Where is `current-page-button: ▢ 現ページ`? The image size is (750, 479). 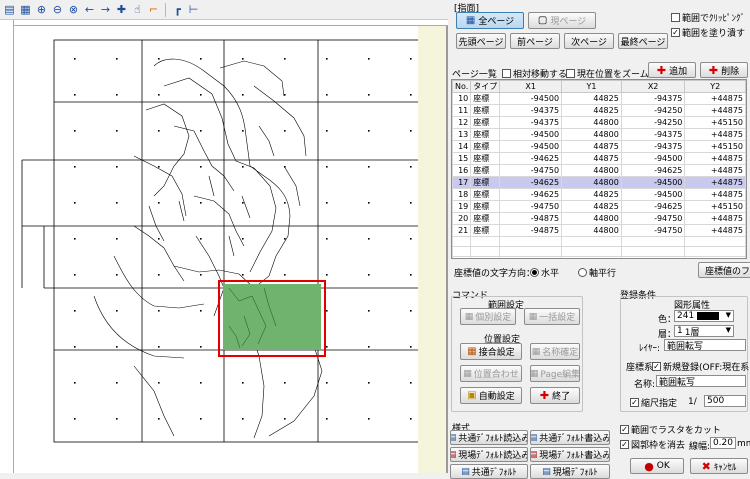
current-page-button: ▢ 現ページ is located at coordinates (562, 20).